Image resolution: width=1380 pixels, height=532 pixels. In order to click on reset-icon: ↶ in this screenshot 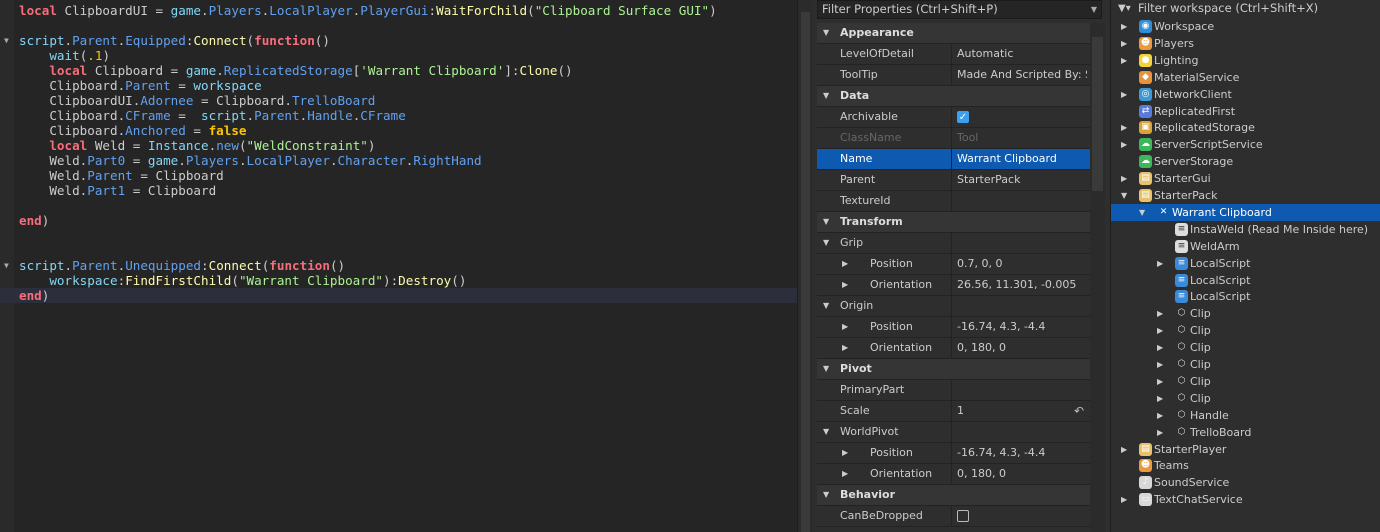, I will do `click(1079, 411)`.